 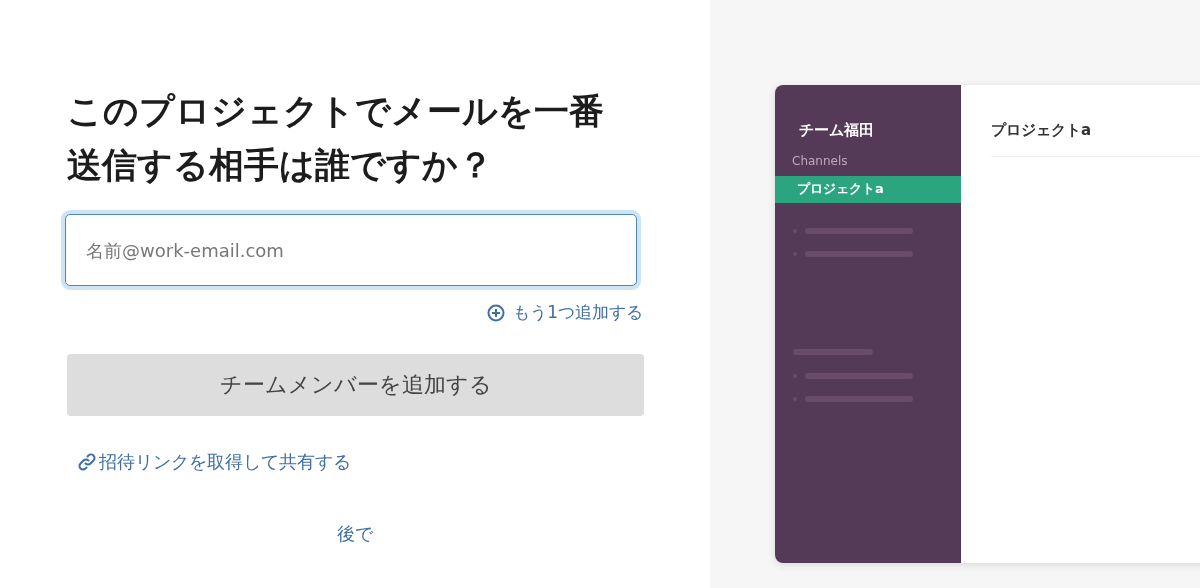 What do you see at coordinates (868, 189) in the screenshot?
I see `channel-item: プロジェクトa` at bounding box center [868, 189].